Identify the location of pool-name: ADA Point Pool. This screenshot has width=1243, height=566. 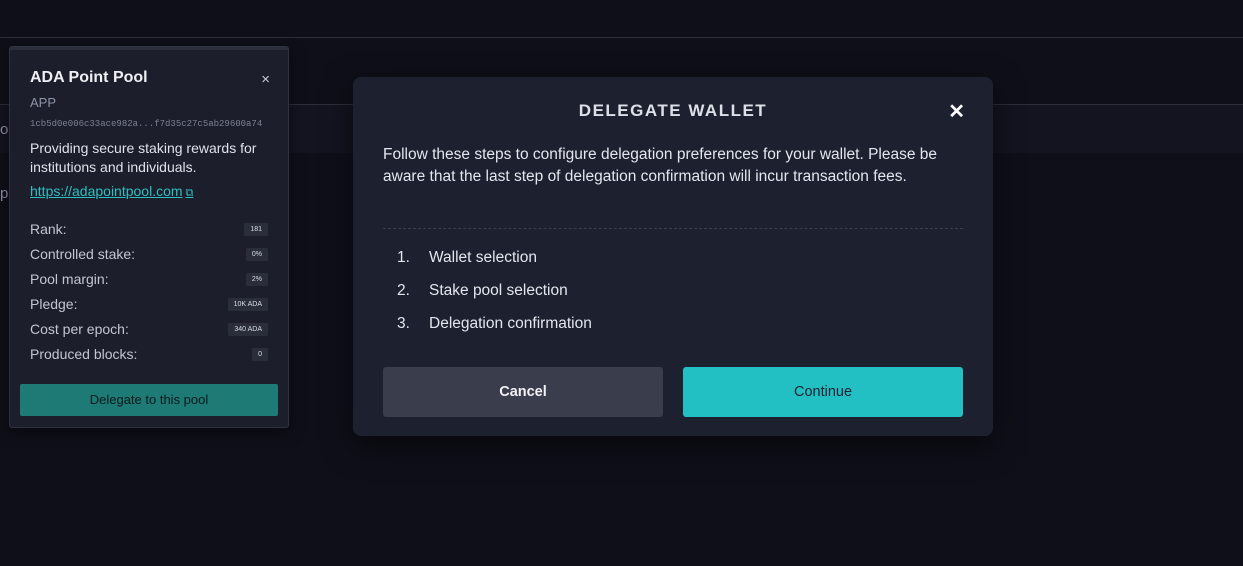
(89, 77).